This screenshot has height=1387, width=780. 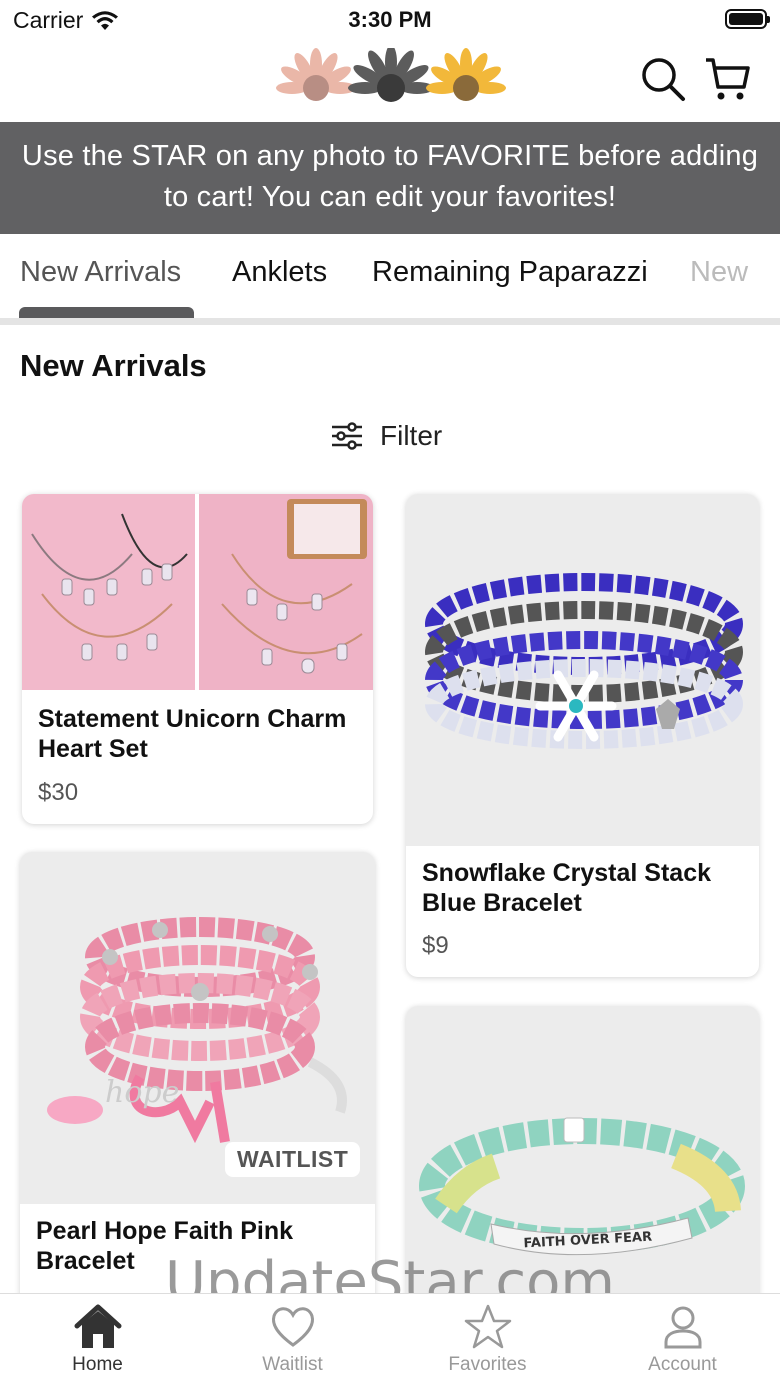 I want to click on product-price: $30, so click(x=58, y=792).